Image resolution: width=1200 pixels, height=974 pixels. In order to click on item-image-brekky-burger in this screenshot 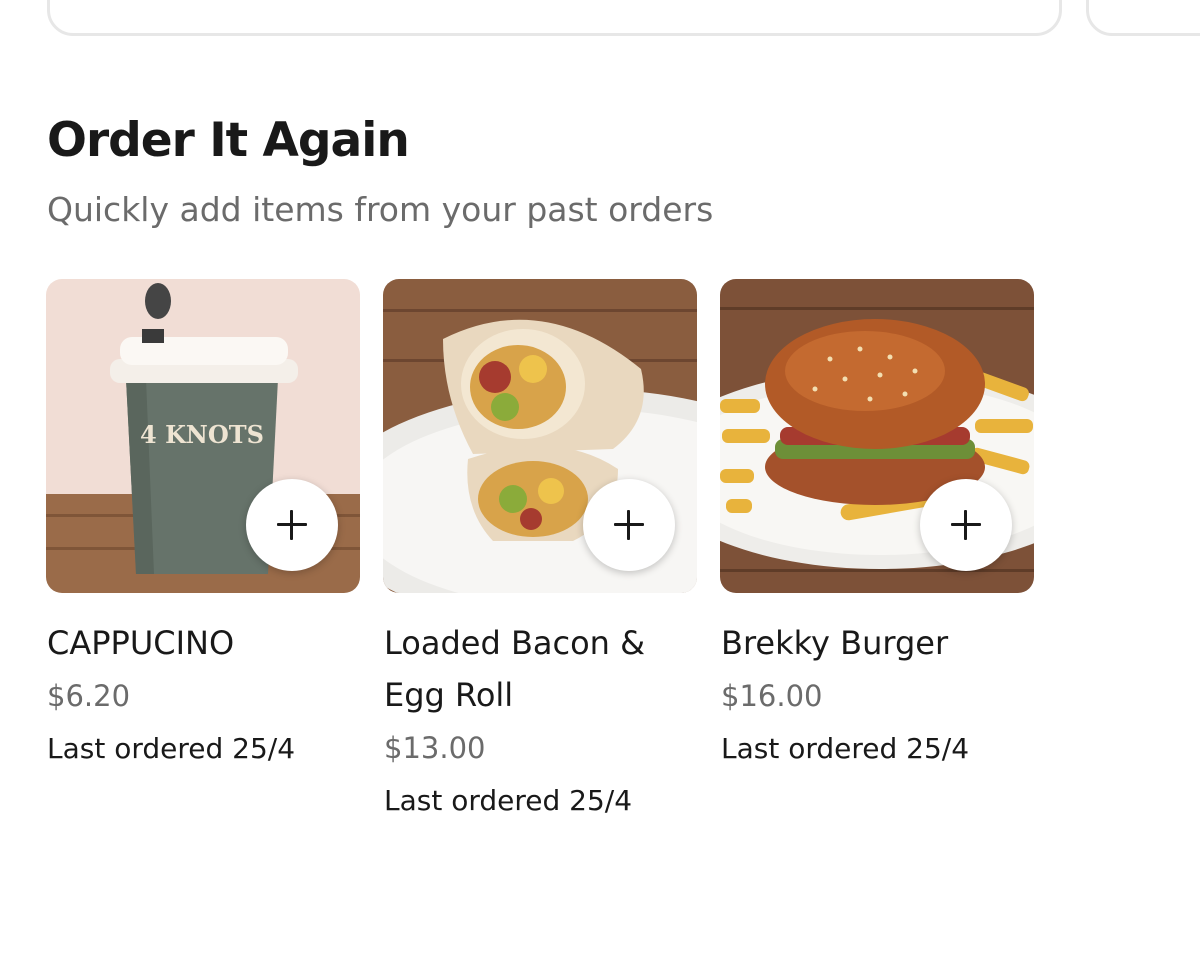, I will do `click(877, 436)`.